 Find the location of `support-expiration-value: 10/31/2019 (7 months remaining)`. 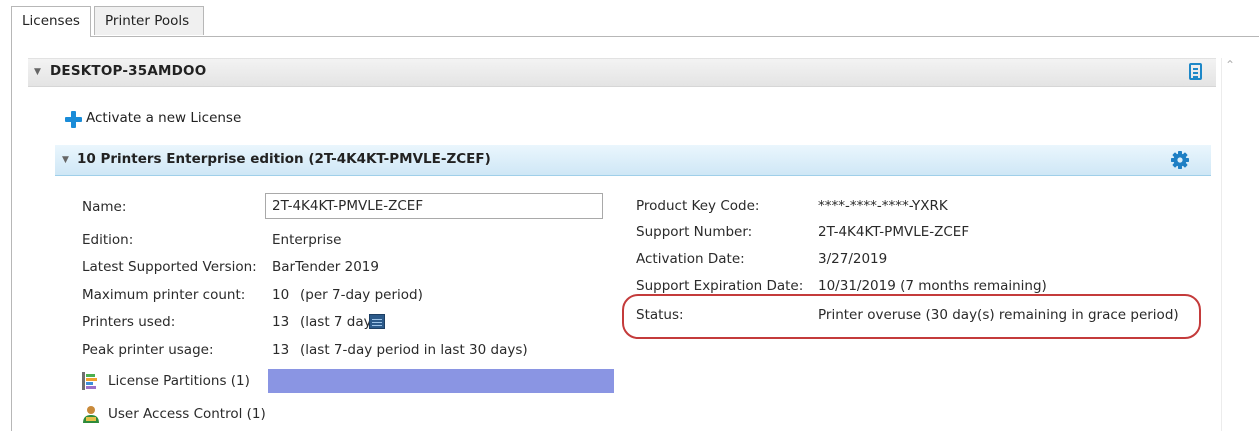

support-expiration-value: 10/31/2019 (7 months remaining) is located at coordinates (932, 286).